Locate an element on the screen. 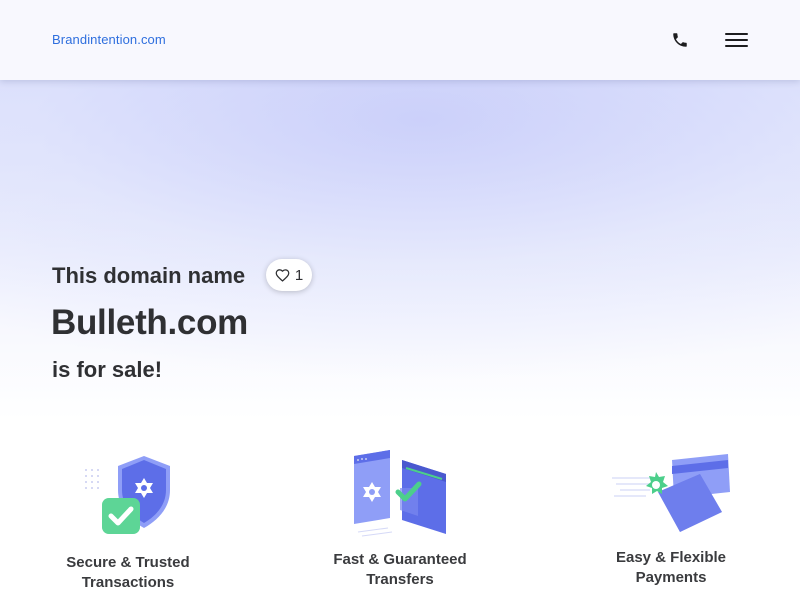  credit-cards-icon is located at coordinates (671, 493).